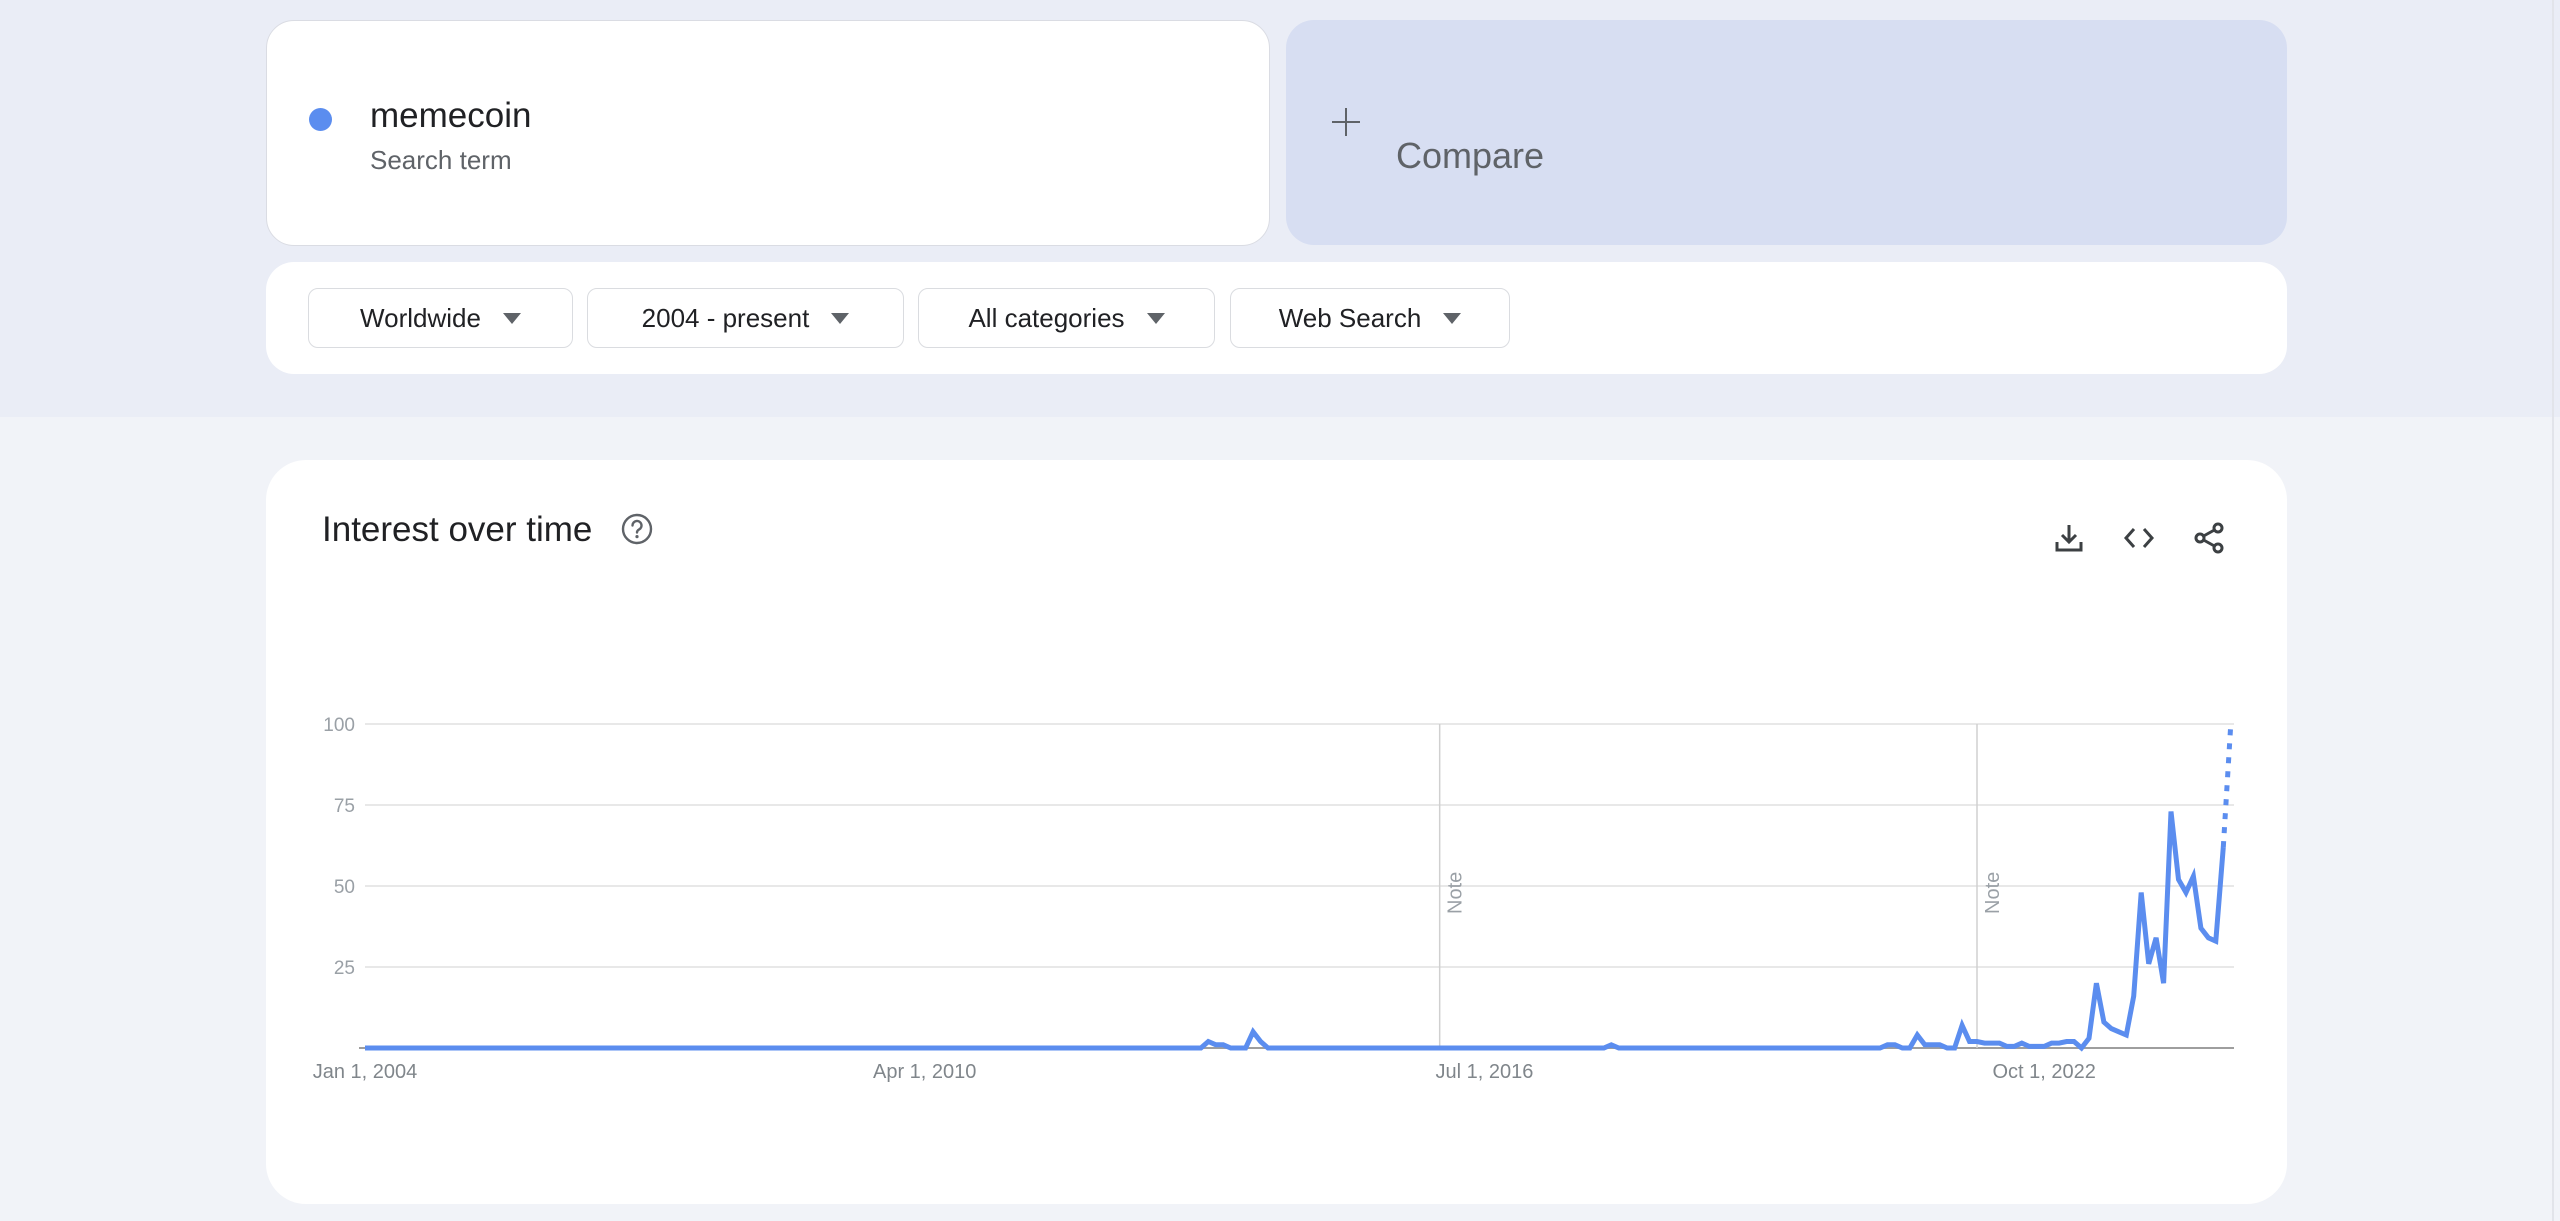 This screenshot has width=2560, height=1221. Describe the element at coordinates (1295, 931) in the screenshot. I see `series-line-memecoin` at that location.